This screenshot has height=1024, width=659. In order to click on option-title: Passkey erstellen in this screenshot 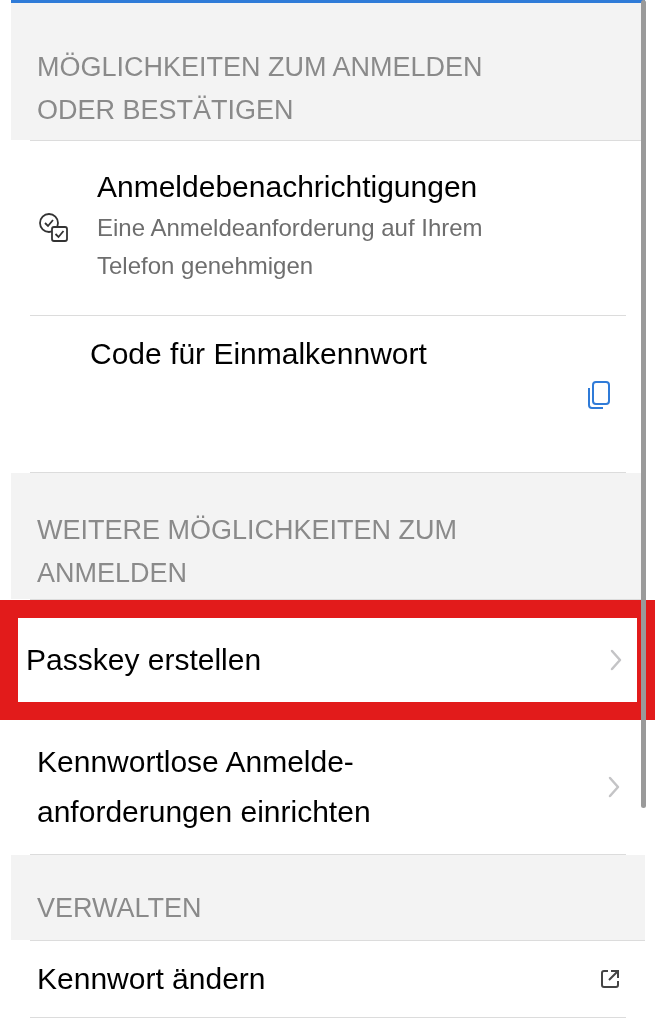, I will do `click(144, 660)`.